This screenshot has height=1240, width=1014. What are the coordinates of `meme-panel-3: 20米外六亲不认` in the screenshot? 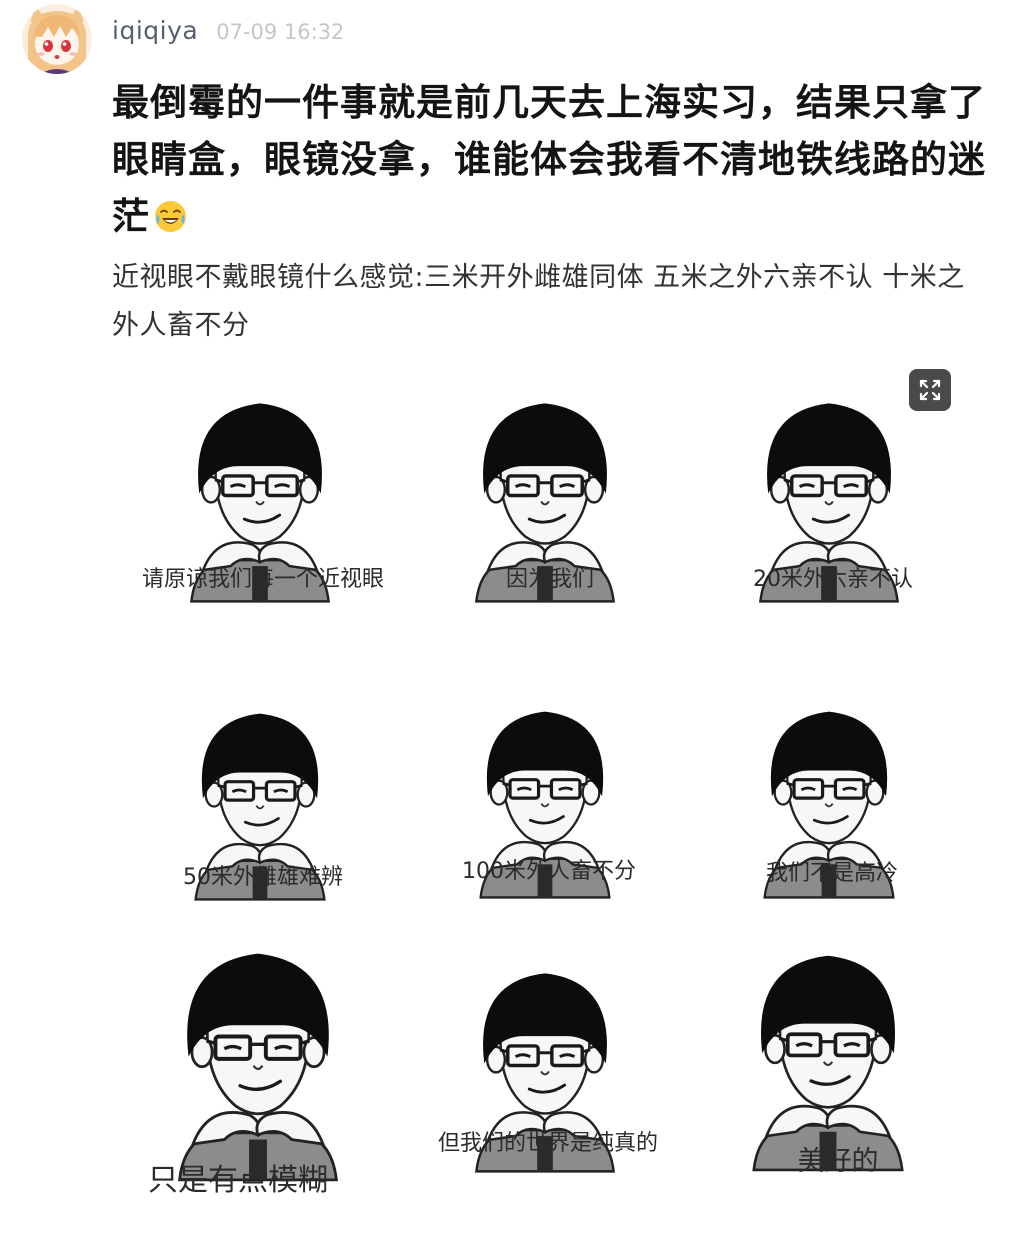 It's located at (833, 502).